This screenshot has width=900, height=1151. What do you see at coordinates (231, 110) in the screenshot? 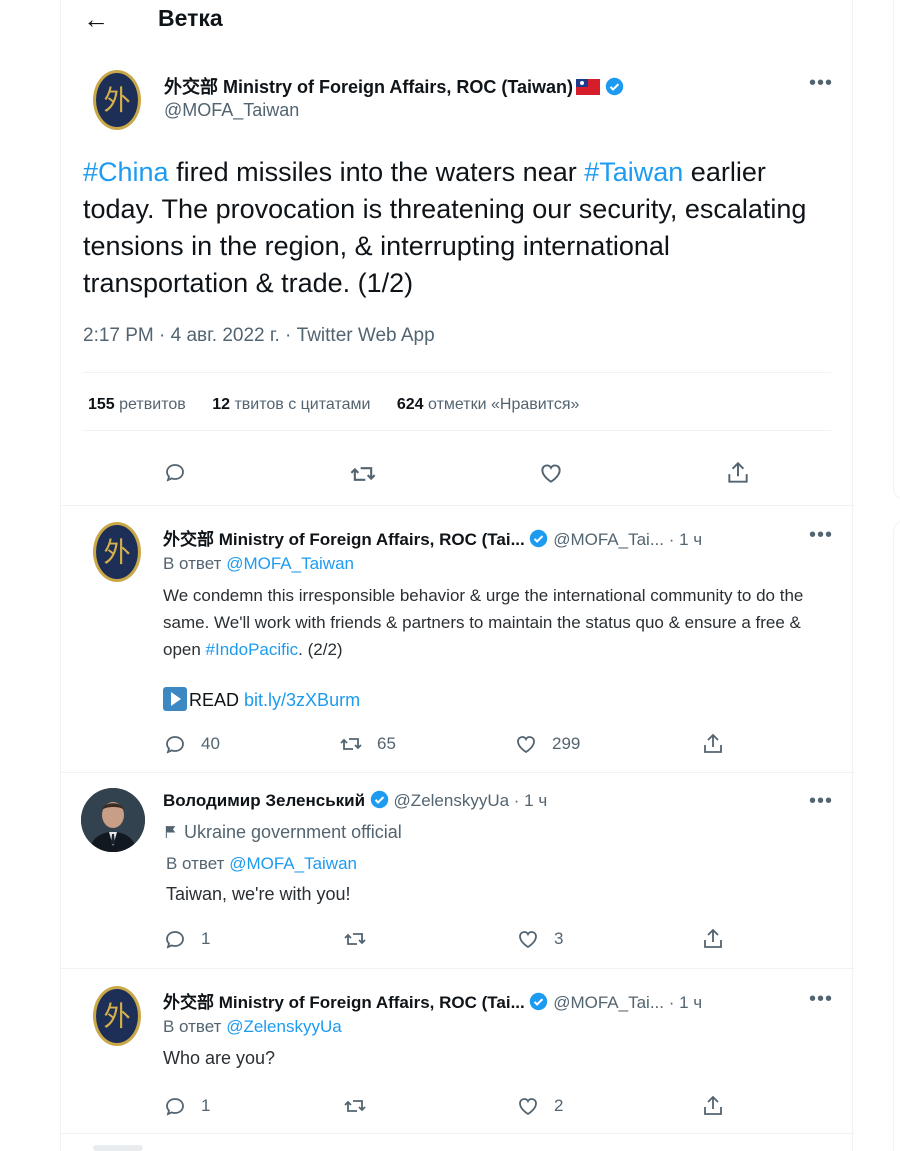
I see `author-handle: @MOFA_Taiwan` at bounding box center [231, 110].